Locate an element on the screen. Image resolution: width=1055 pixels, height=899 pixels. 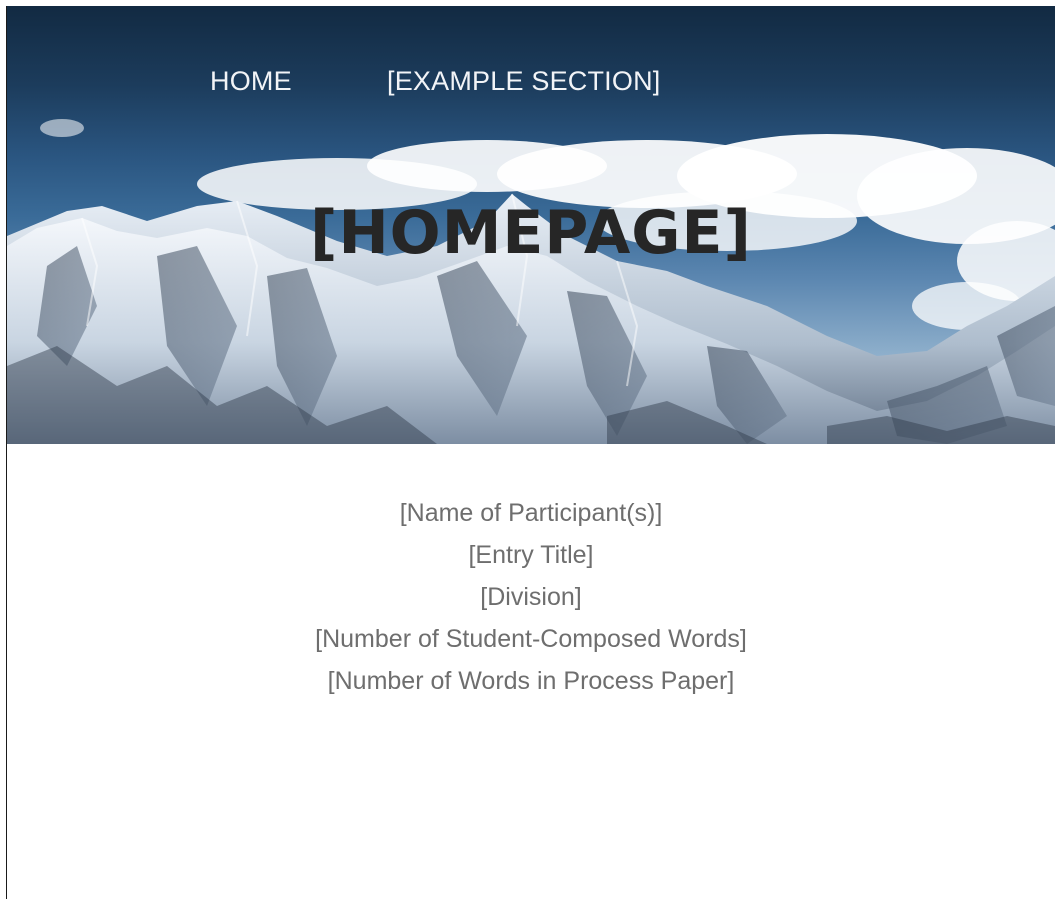
process-paper-word-count: [Number of Words in Process Paper] is located at coordinates (531, 681).